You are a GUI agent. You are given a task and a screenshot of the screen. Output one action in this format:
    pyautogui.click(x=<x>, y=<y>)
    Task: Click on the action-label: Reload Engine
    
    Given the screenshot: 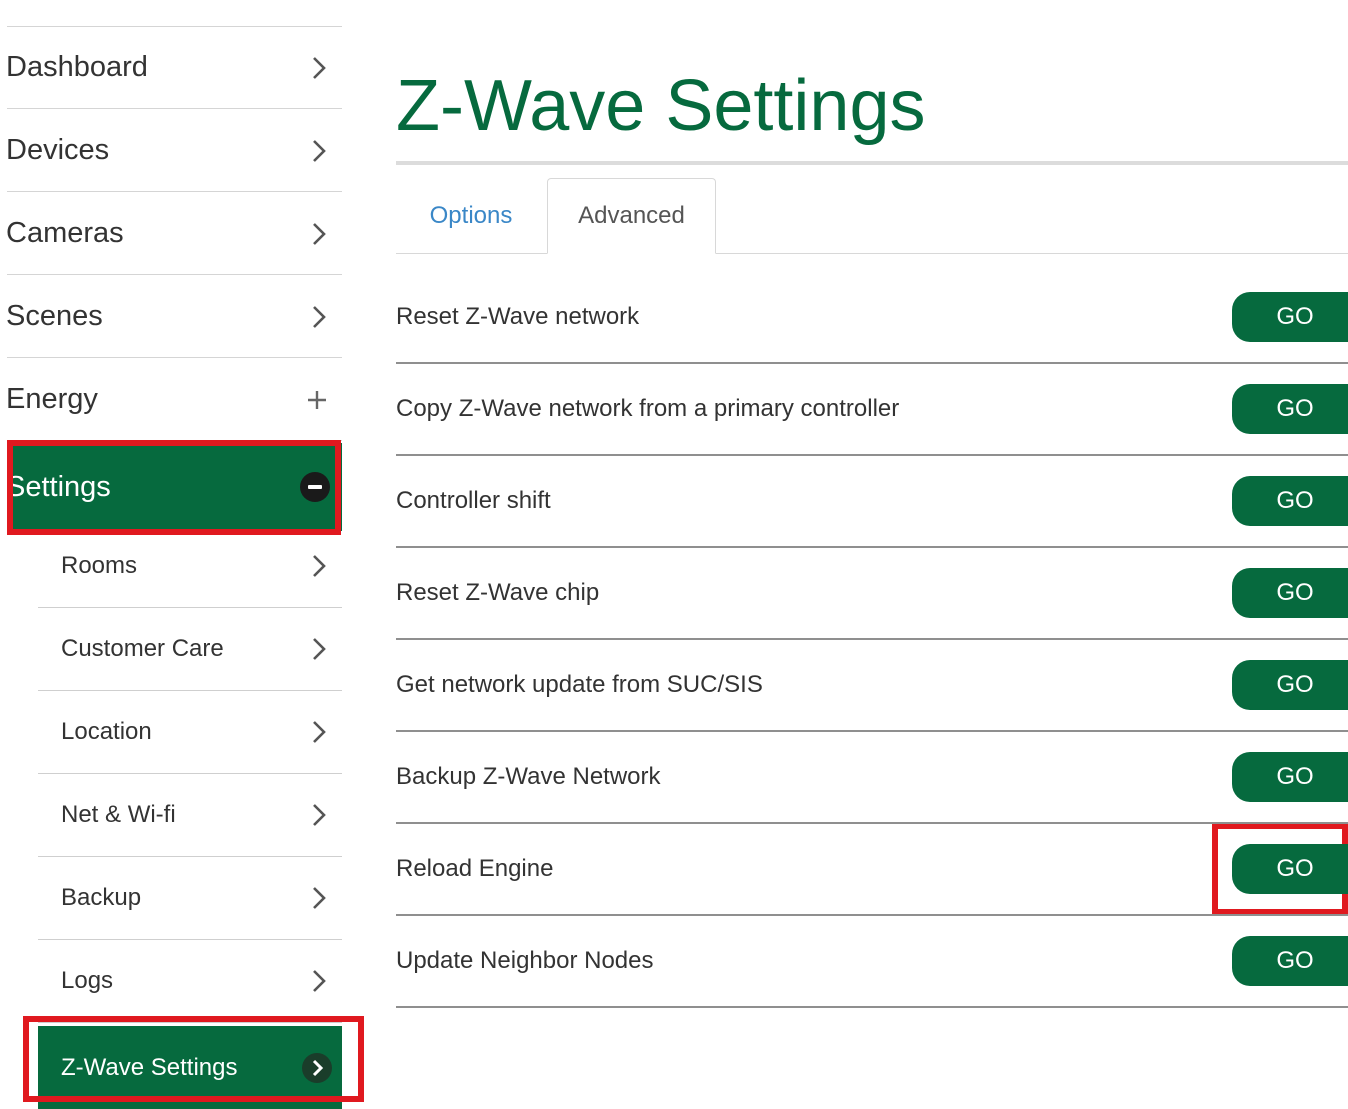 What is the action you would take?
    pyautogui.click(x=475, y=868)
    